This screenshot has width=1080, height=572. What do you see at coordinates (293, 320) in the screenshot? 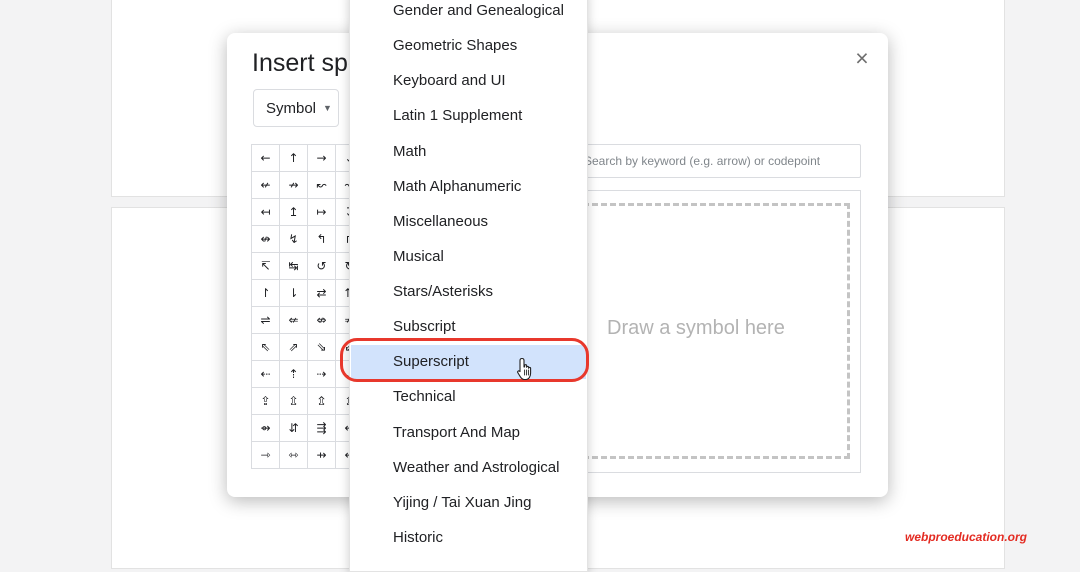
I see `symbol-cell: ⇍` at bounding box center [293, 320].